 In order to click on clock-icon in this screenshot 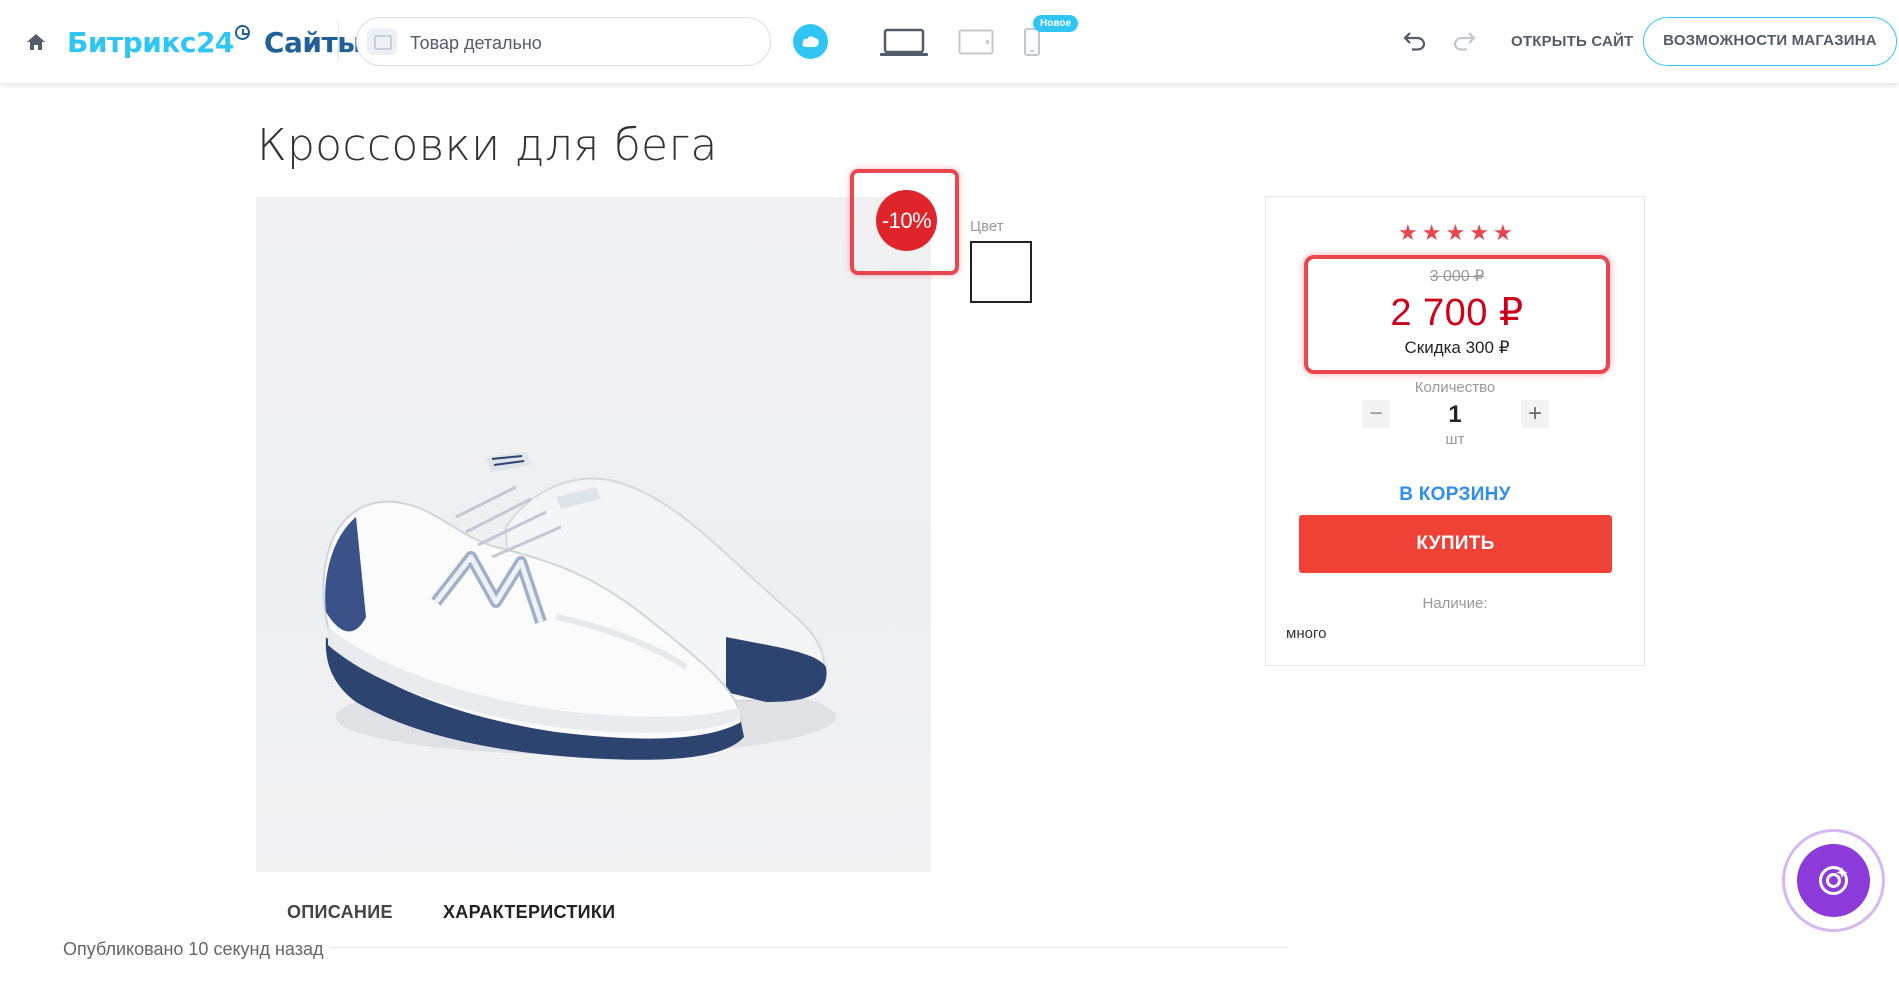, I will do `click(242, 32)`.